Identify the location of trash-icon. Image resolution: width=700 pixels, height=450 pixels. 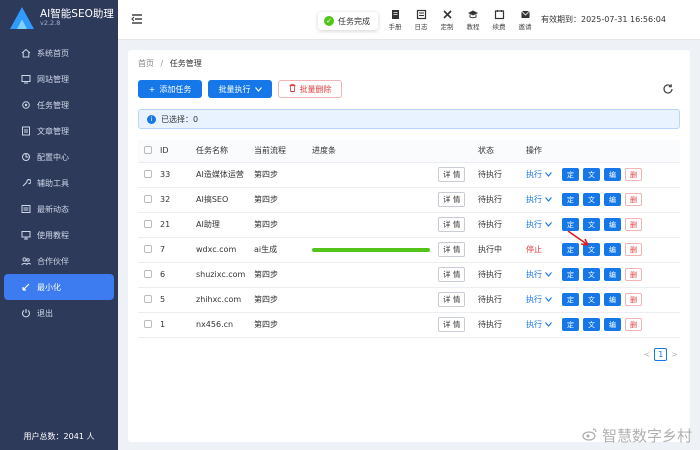
(292, 89).